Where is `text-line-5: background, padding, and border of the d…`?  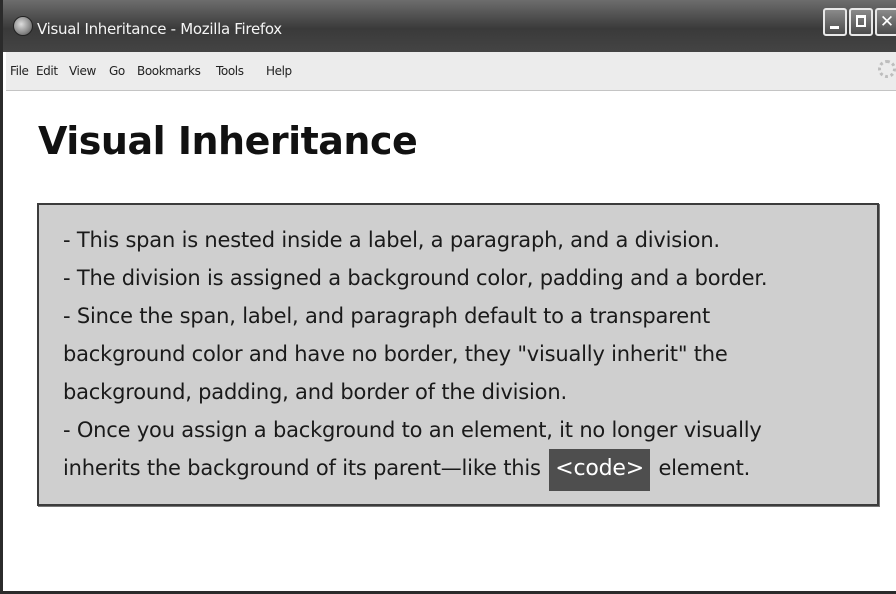 text-line-5: background, padding, and border of the d… is located at coordinates (315, 392).